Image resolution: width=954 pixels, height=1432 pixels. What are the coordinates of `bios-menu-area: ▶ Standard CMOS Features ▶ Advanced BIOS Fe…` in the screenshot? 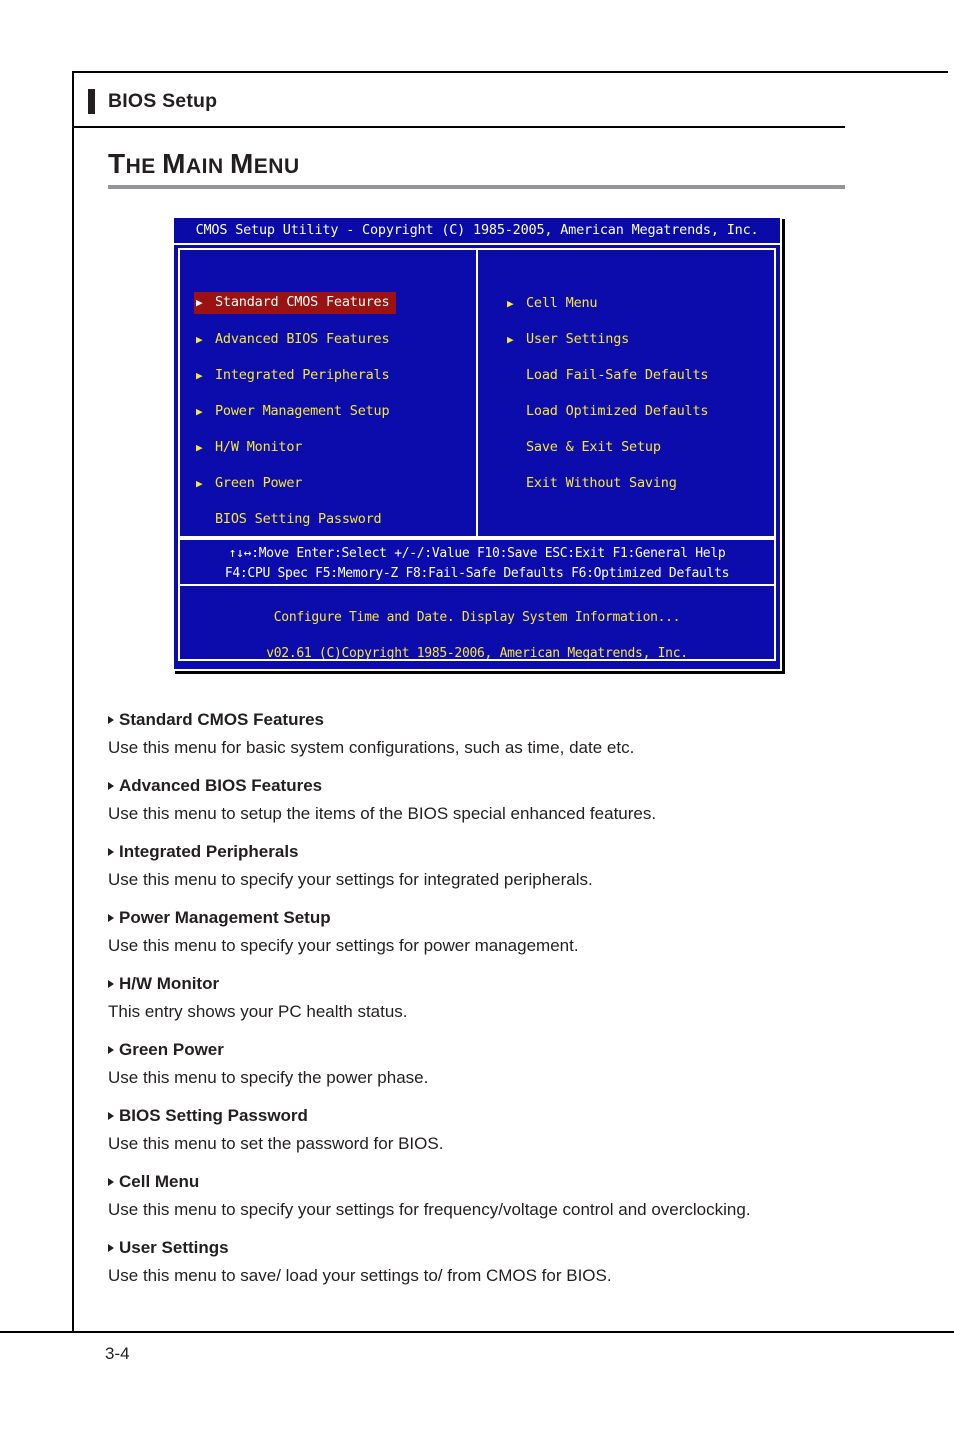 It's located at (477, 393).